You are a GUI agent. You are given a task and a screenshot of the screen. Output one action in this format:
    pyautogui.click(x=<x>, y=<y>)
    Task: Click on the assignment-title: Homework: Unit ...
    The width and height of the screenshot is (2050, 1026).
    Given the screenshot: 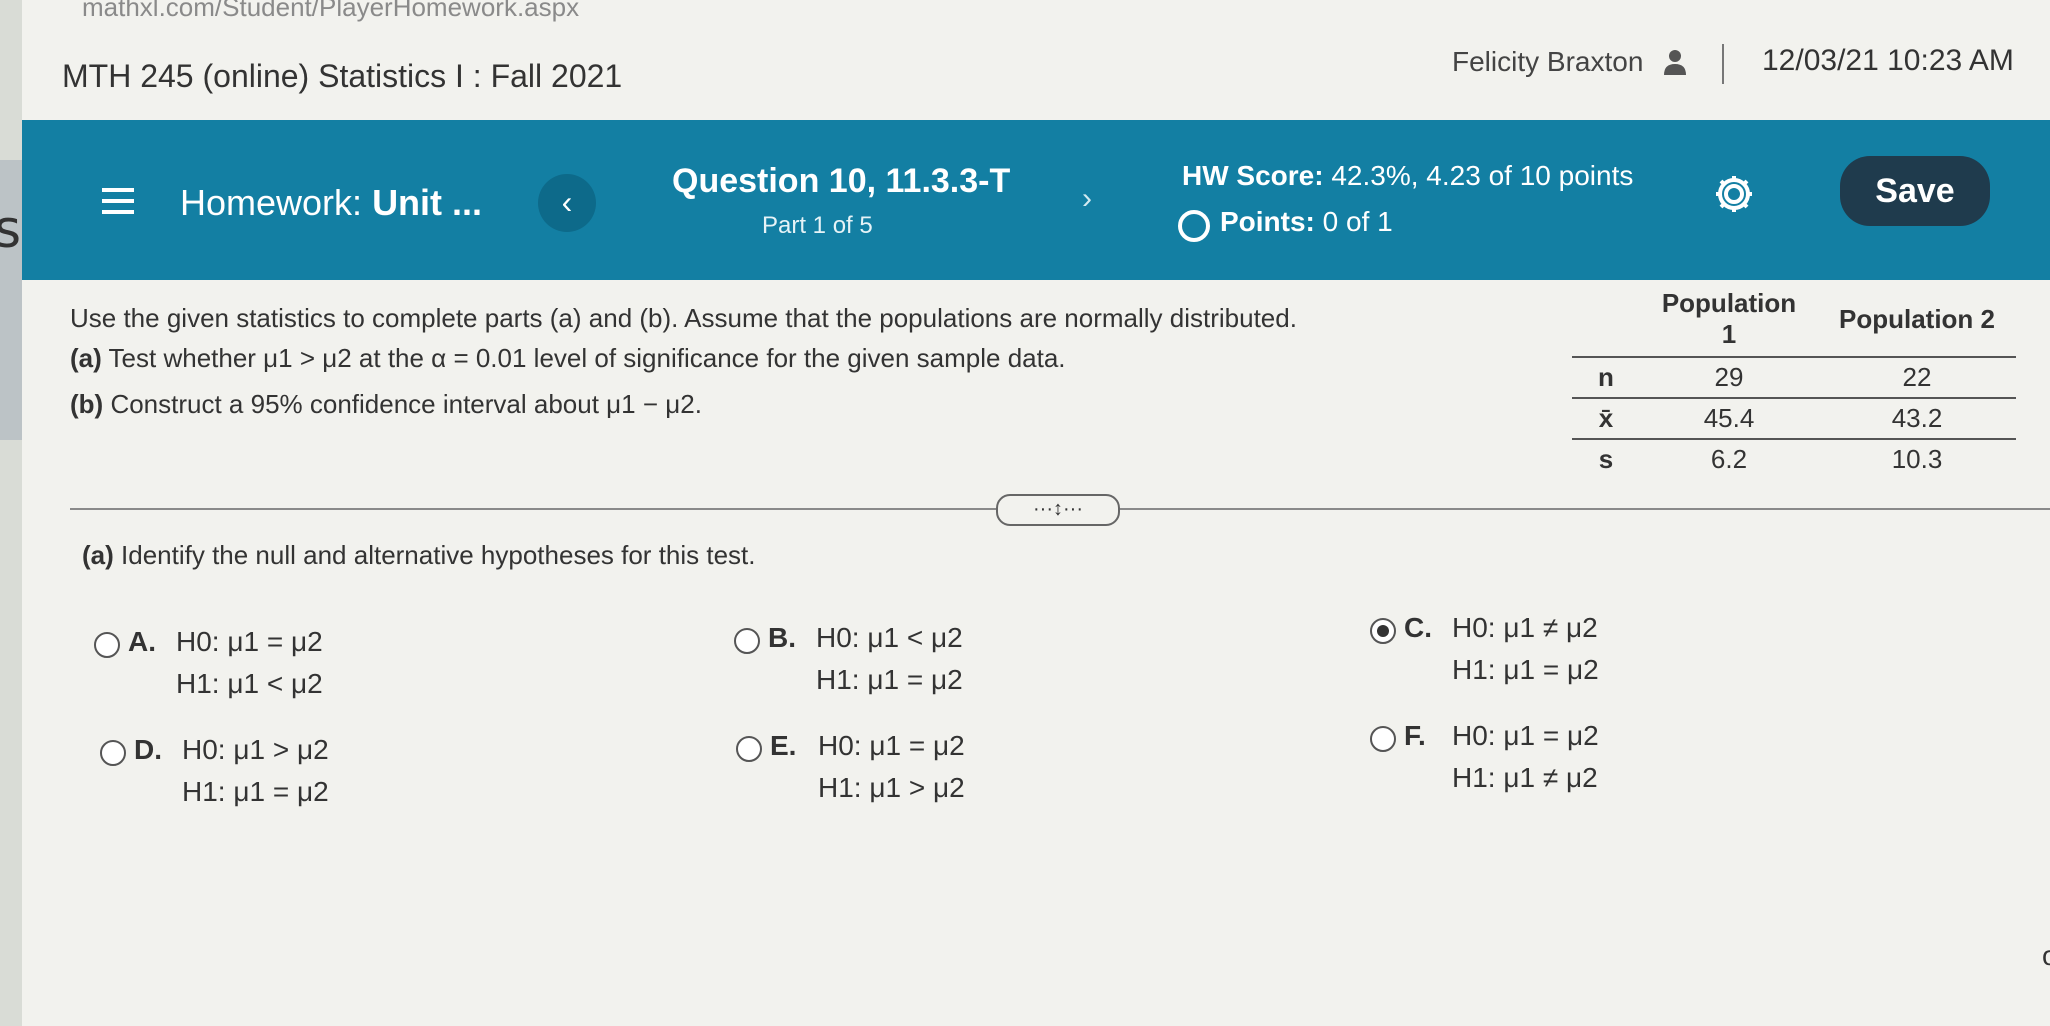 What is the action you would take?
    pyautogui.click(x=331, y=203)
    